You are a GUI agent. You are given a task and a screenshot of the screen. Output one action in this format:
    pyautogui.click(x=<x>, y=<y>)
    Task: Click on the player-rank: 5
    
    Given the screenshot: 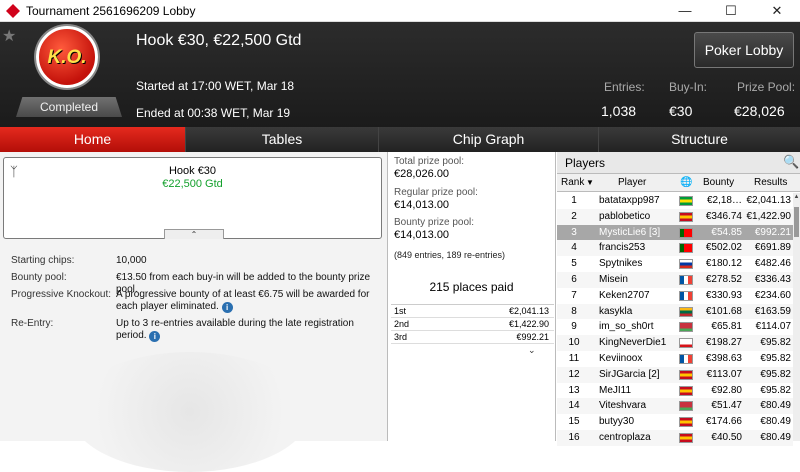 What is the action you would take?
    pyautogui.click(x=574, y=264)
    